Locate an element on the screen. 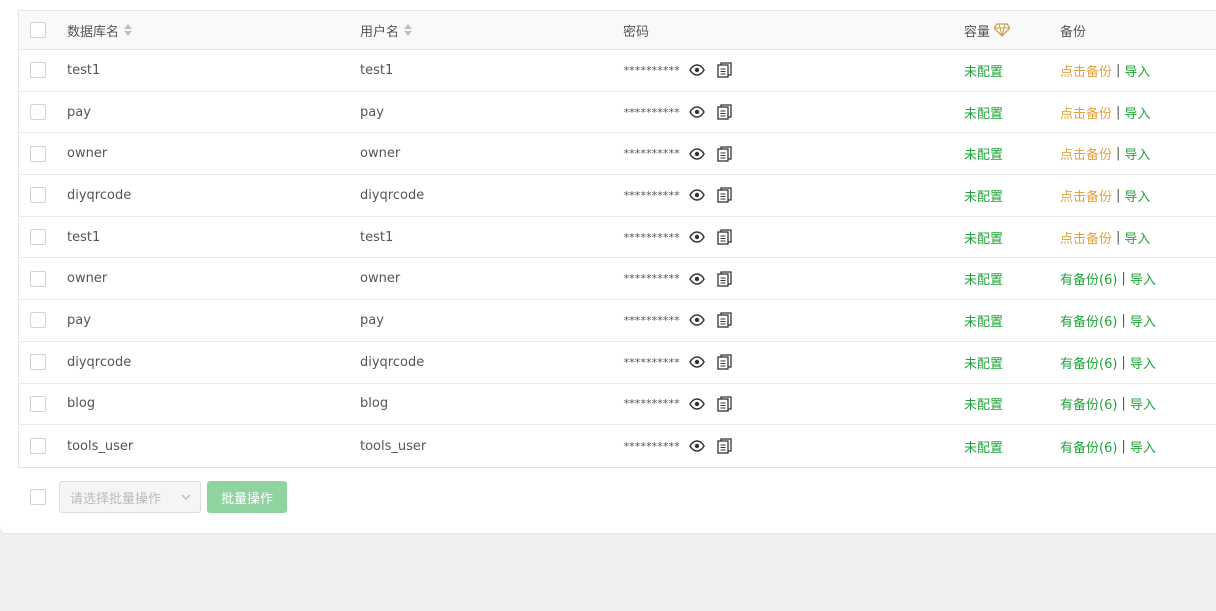 The height and width of the screenshot is (611, 1216). db-name: pay is located at coordinates (79, 112).